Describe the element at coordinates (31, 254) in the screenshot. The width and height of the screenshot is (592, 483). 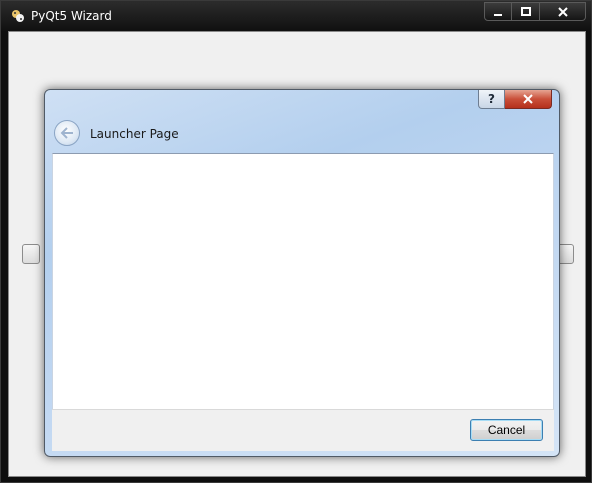
I see `left-side-button` at that location.